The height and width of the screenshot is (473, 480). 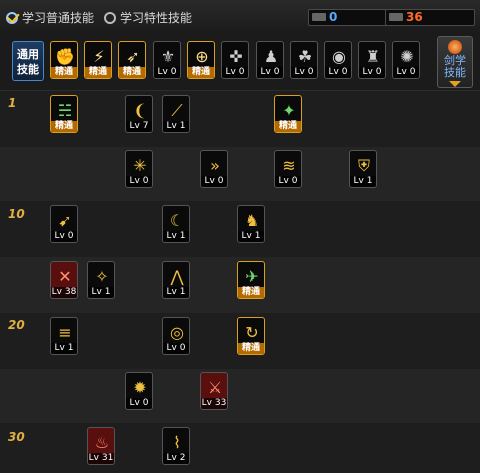 What do you see at coordinates (373, 56) in the screenshot?
I see `muscle-icon: ♜` at bounding box center [373, 56].